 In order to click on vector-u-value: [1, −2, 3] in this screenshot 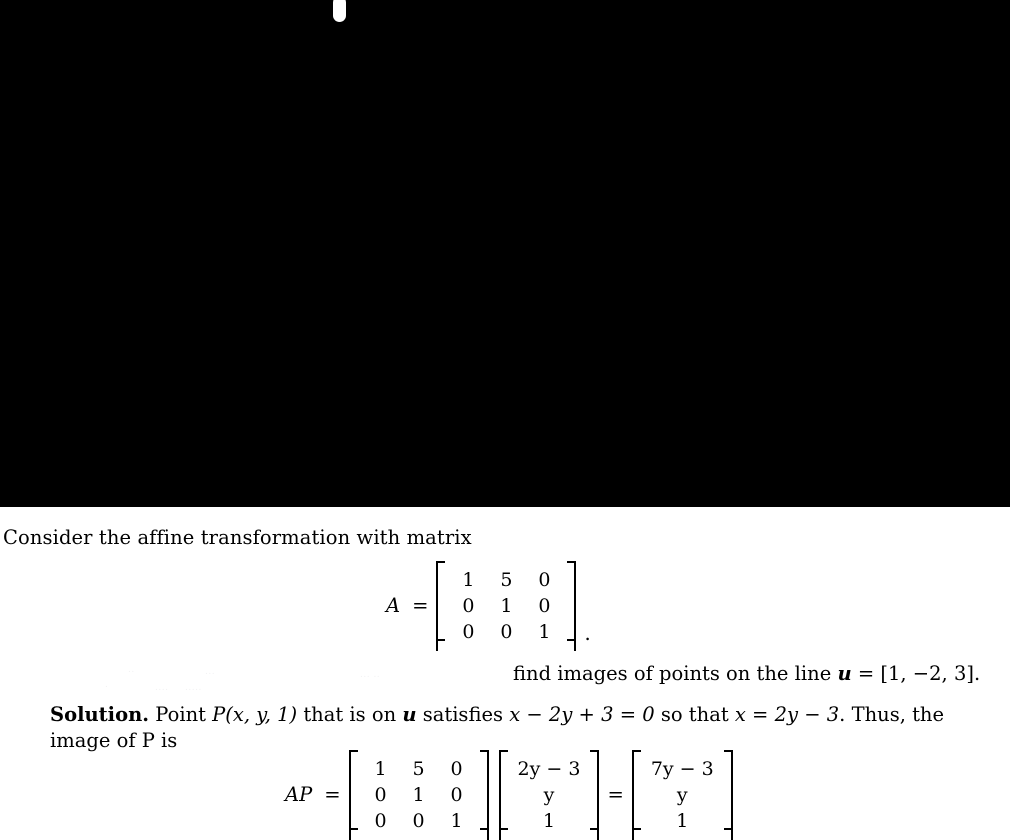, I will do `click(927, 673)`.